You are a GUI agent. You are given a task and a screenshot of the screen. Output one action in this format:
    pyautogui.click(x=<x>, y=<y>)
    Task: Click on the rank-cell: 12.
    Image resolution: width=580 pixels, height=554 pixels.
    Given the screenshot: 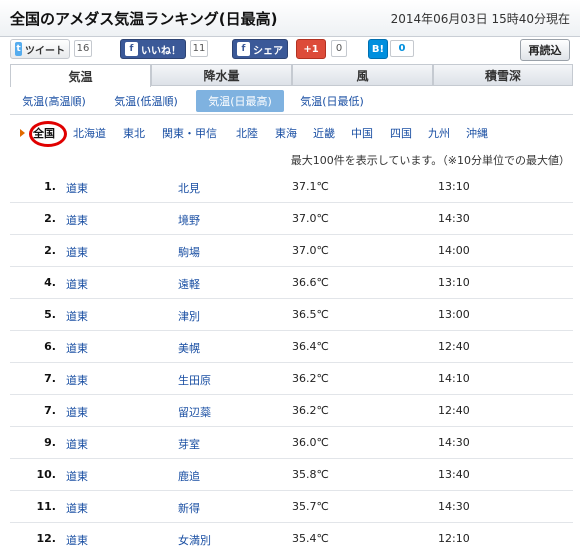 What is the action you would take?
    pyautogui.click(x=46, y=538)
    